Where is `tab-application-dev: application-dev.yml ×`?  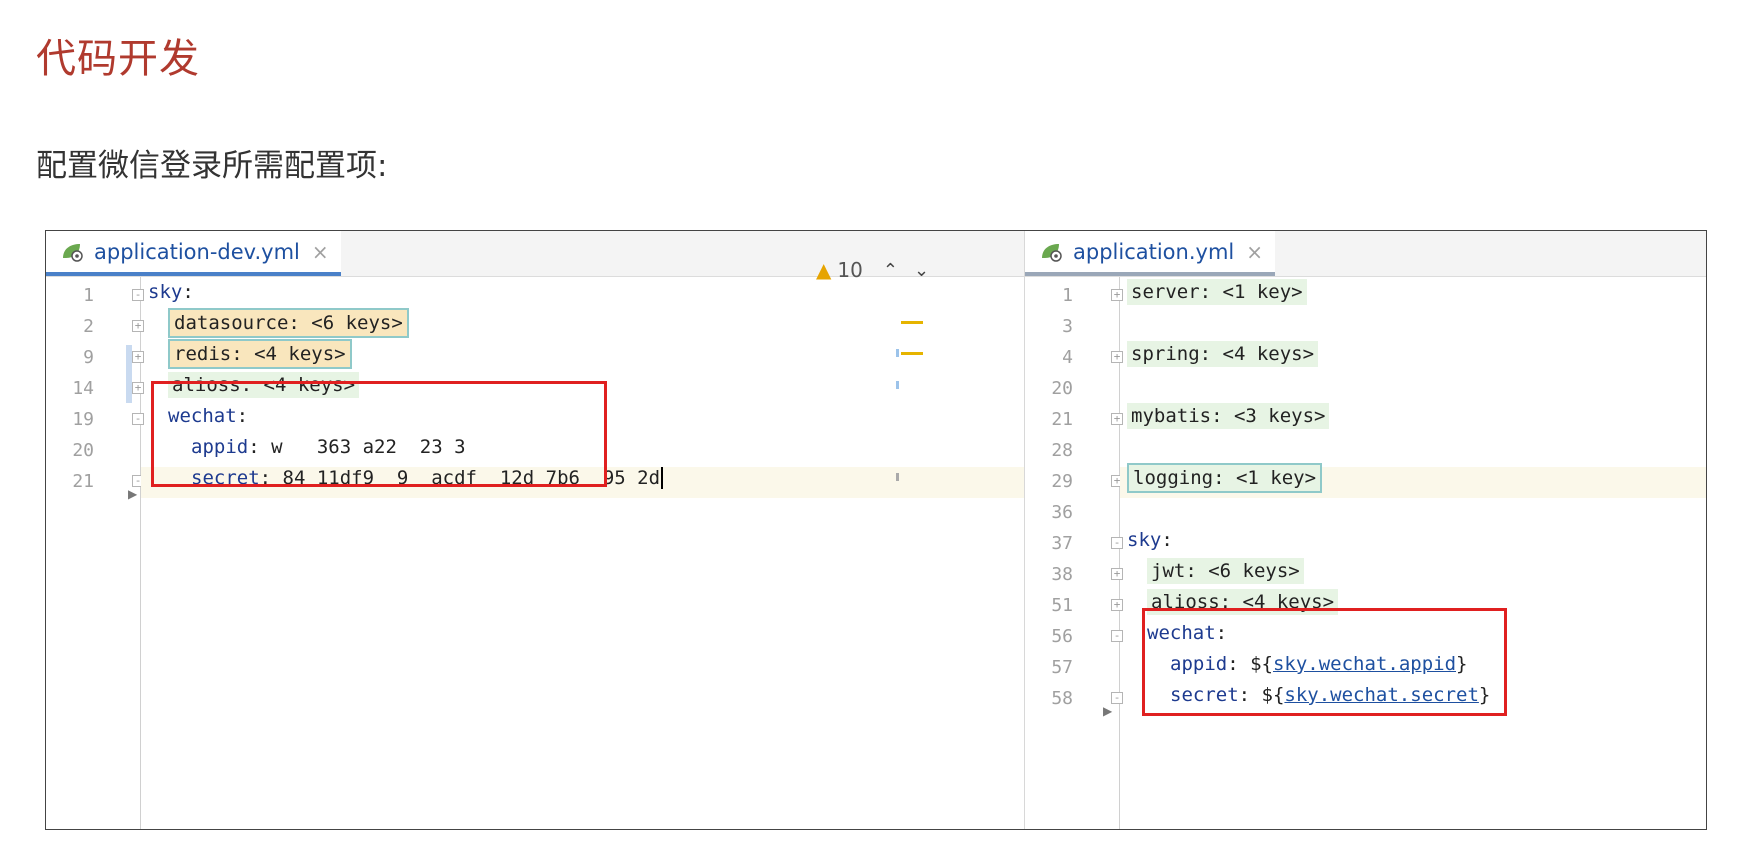
tab-application-dev: application-dev.yml × is located at coordinates (193, 253).